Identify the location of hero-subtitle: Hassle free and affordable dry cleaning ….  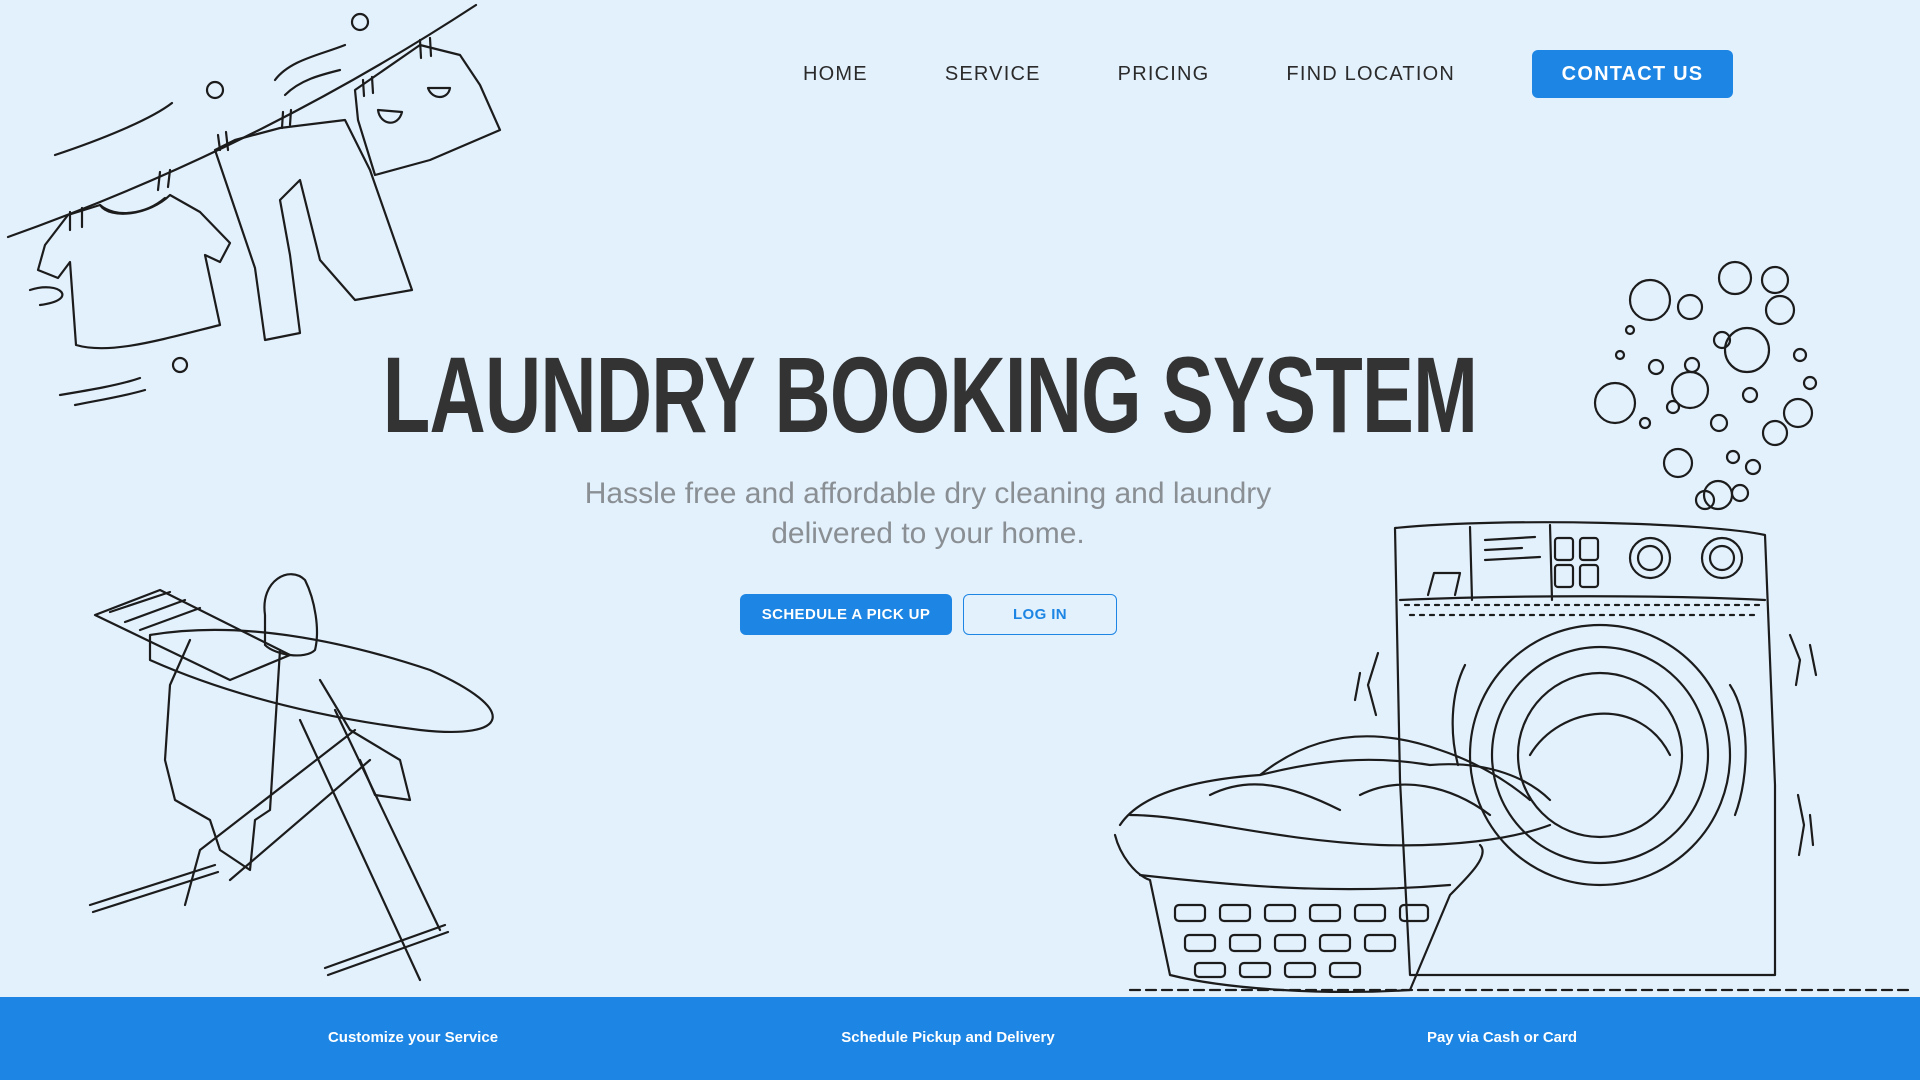
(928, 513).